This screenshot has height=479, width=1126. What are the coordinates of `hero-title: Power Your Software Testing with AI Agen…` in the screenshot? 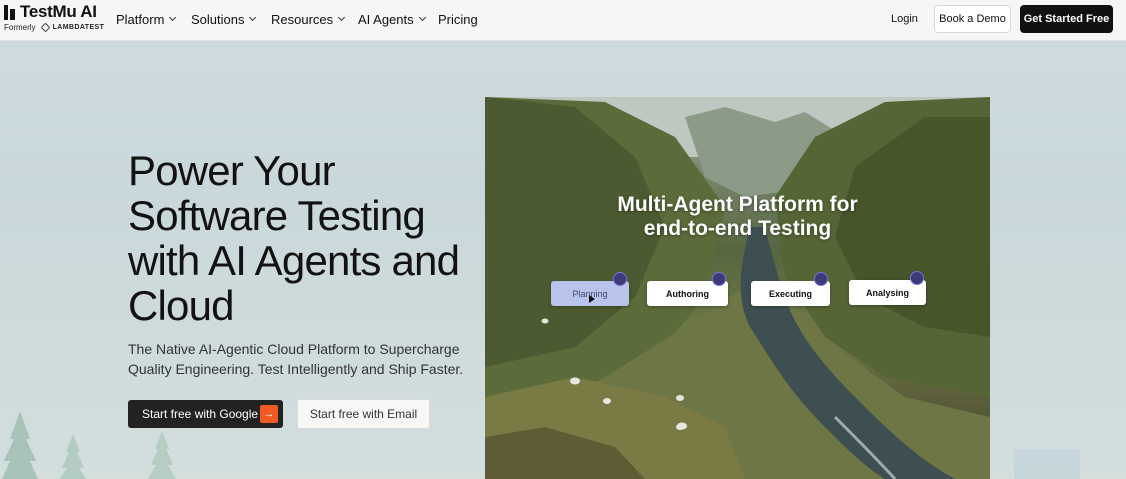 It's located at (294, 238).